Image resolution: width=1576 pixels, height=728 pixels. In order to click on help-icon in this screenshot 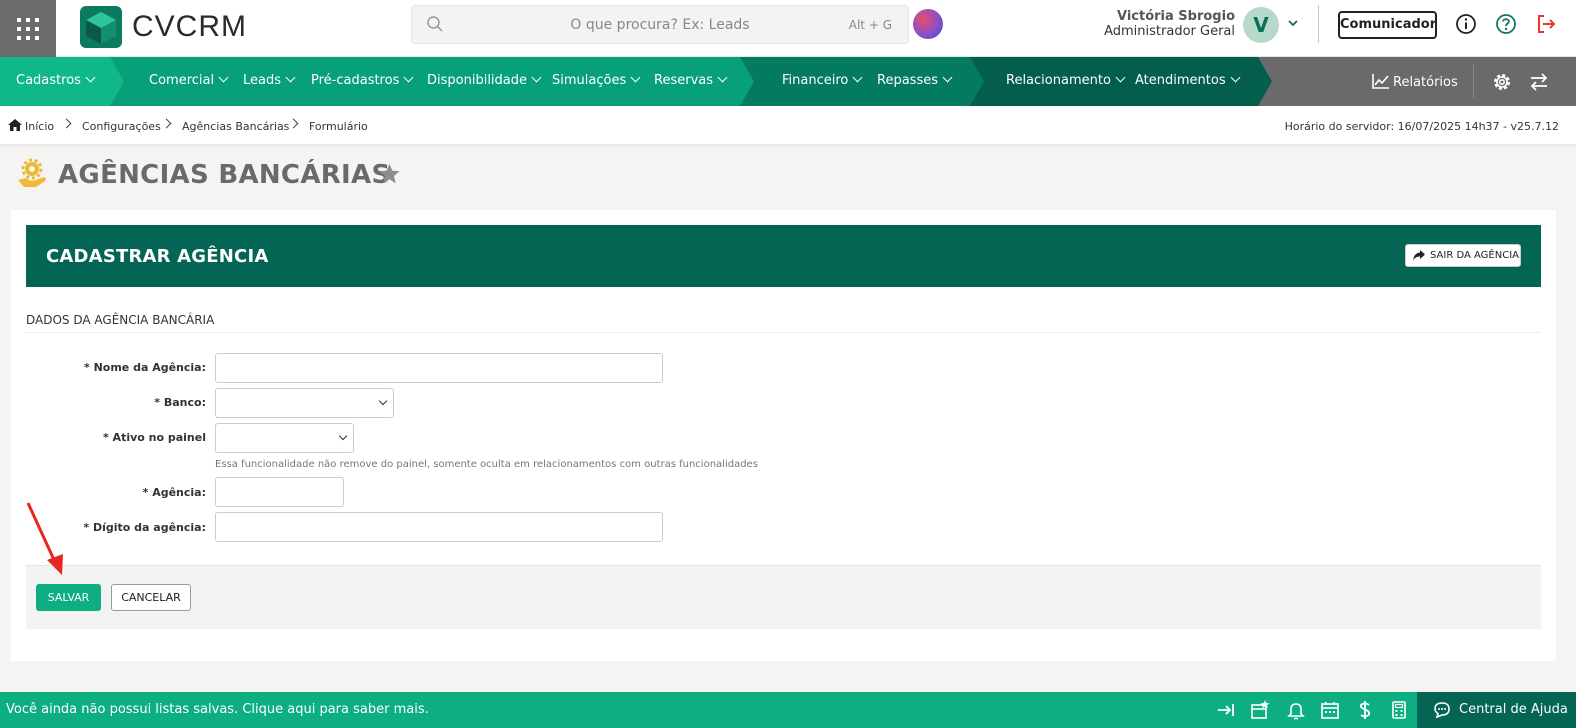, I will do `click(1506, 24)`.